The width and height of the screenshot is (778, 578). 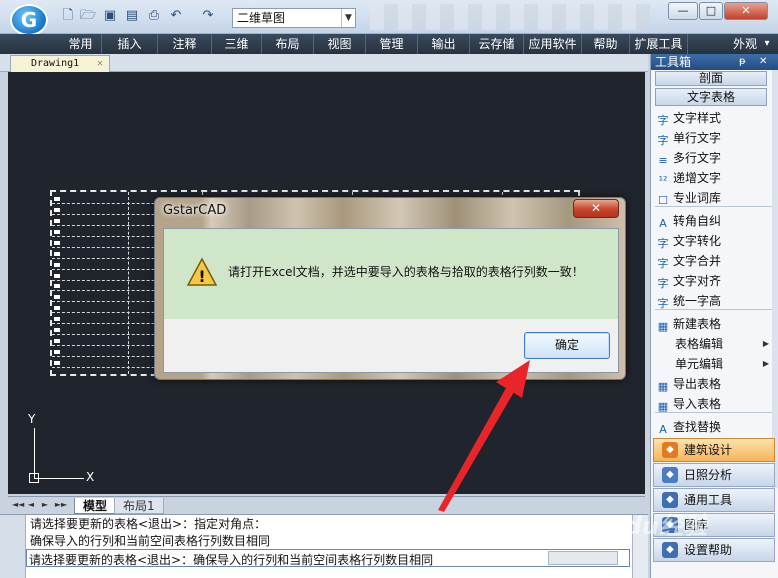 I want to click on toolbox-item-8: 字文字合并, so click(x=714, y=261).